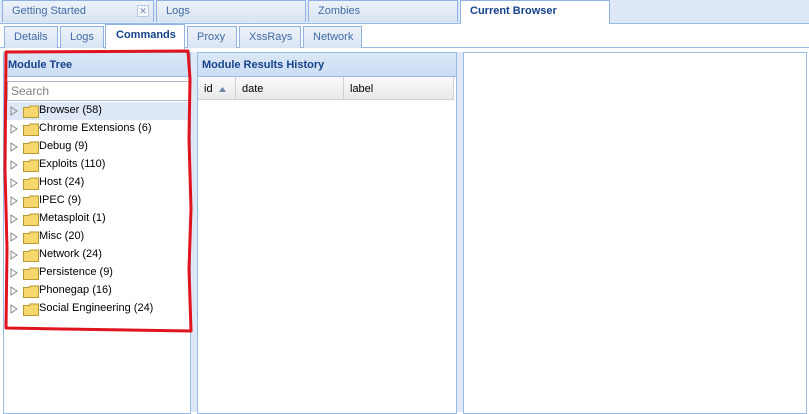  What do you see at coordinates (253, 89) in the screenshot?
I see `column-label: date` at bounding box center [253, 89].